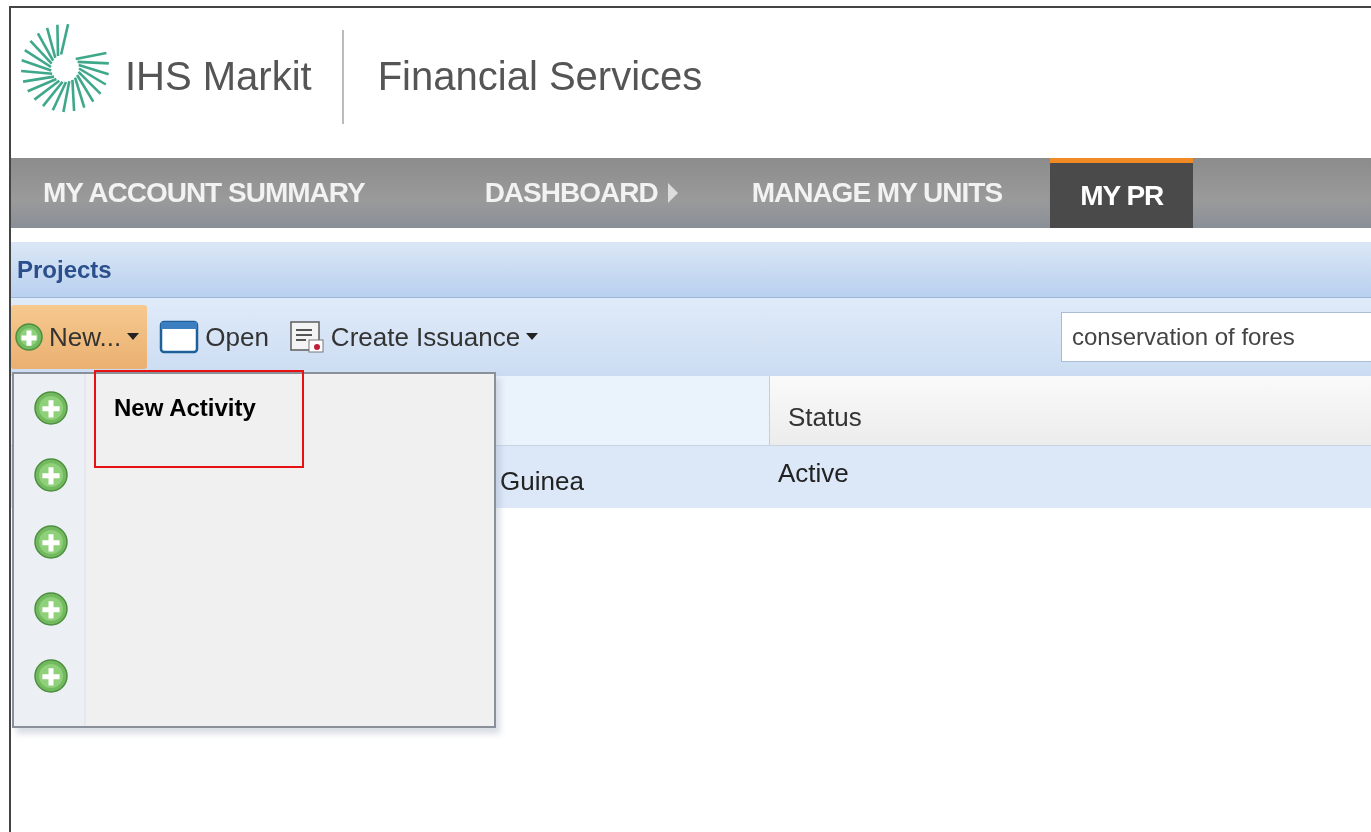 This screenshot has width=1371, height=832. What do you see at coordinates (306, 337) in the screenshot?
I see `document-icon` at bounding box center [306, 337].